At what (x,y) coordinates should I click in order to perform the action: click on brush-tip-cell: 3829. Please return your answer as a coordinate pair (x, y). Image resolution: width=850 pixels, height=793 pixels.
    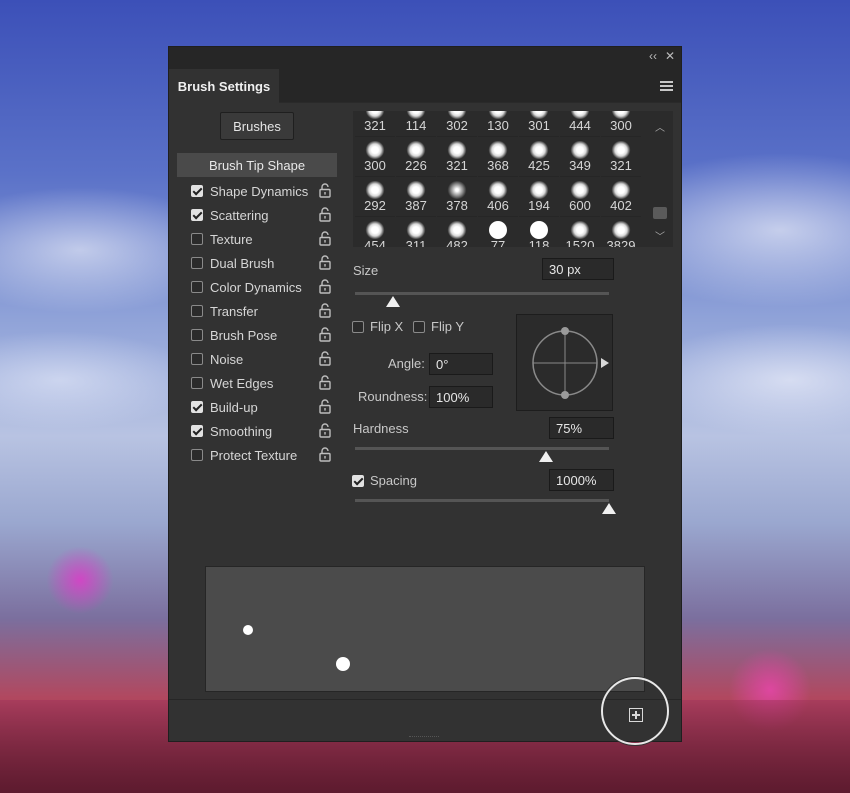
    Looking at the image, I should click on (621, 232).